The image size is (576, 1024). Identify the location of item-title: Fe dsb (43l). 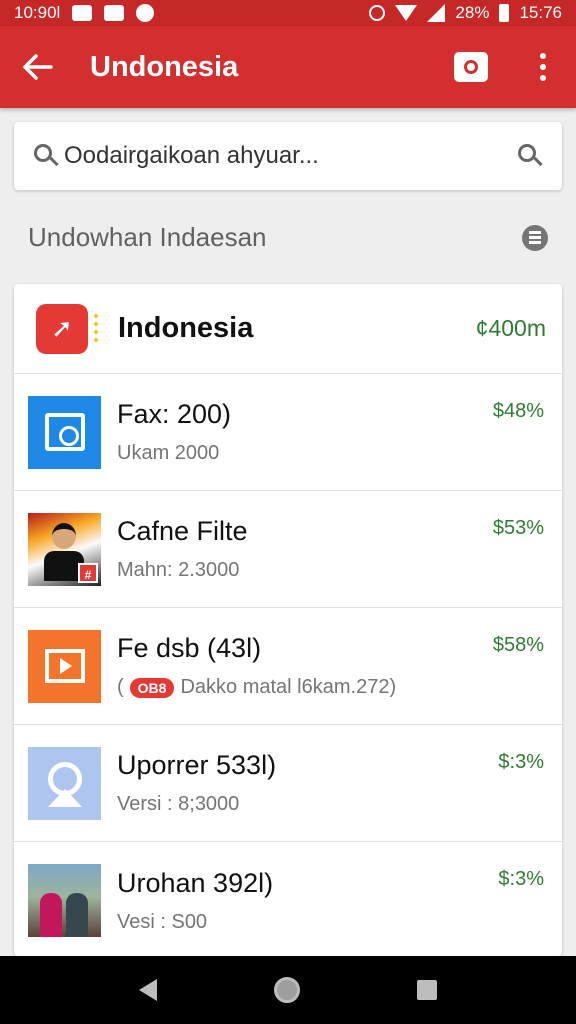
(189, 648).